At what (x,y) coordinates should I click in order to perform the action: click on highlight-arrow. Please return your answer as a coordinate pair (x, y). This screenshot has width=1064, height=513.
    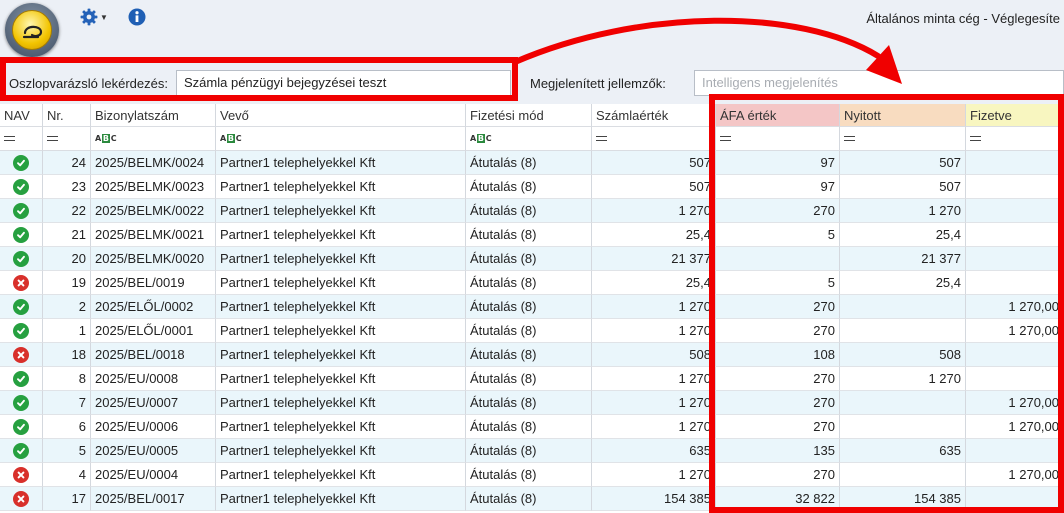
    Looking at the image, I should click on (707, 50).